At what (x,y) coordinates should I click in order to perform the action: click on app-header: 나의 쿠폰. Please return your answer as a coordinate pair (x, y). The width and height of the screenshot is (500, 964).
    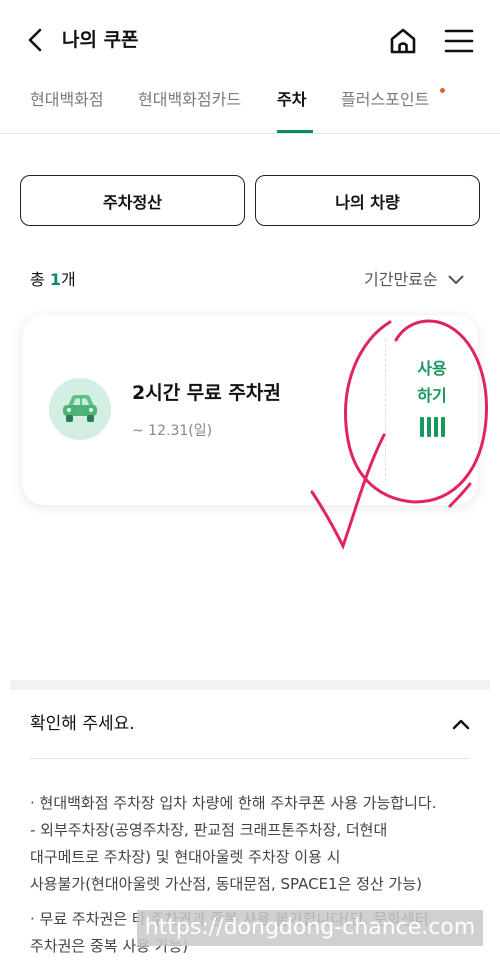
    Looking at the image, I should click on (250, 40).